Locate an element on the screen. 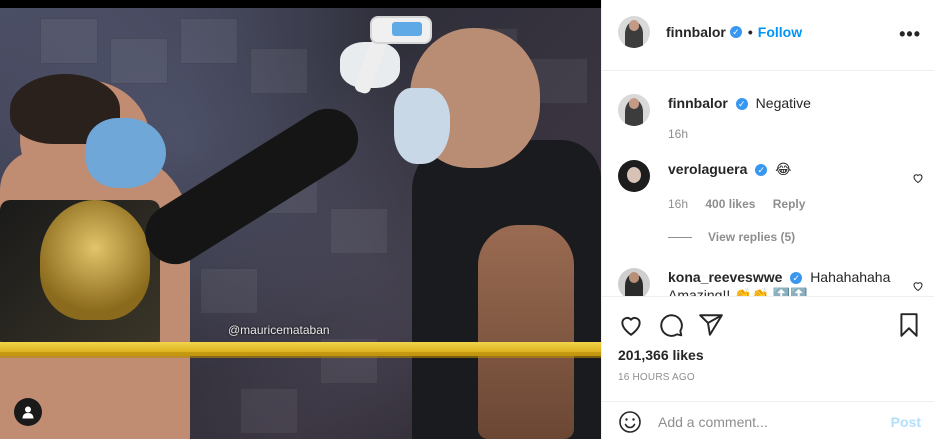 This screenshot has width=934, height=439. post-header: finnbalor ✓ • Follow ••• is located at coordinates (768, 35).